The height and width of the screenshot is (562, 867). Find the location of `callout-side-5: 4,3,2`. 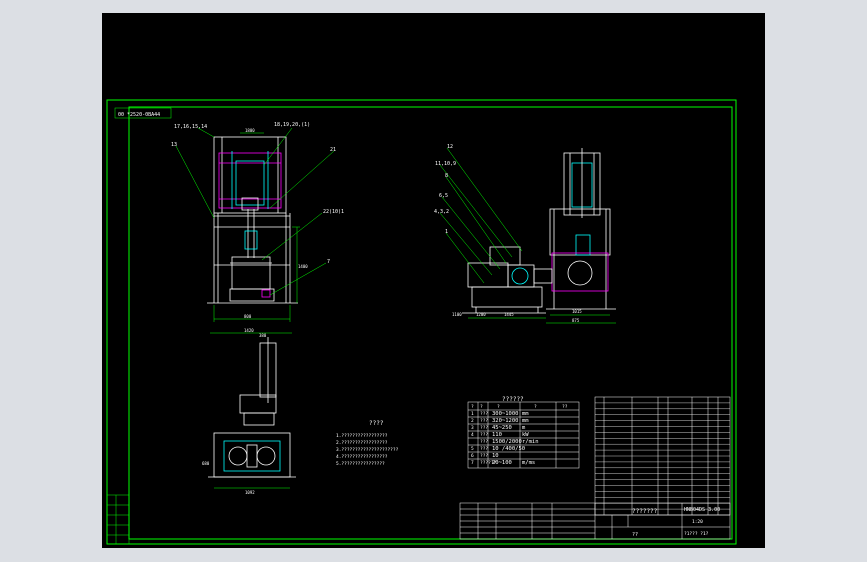

callout-side-5: 4,3,2 is located at coordinates (441, 212).